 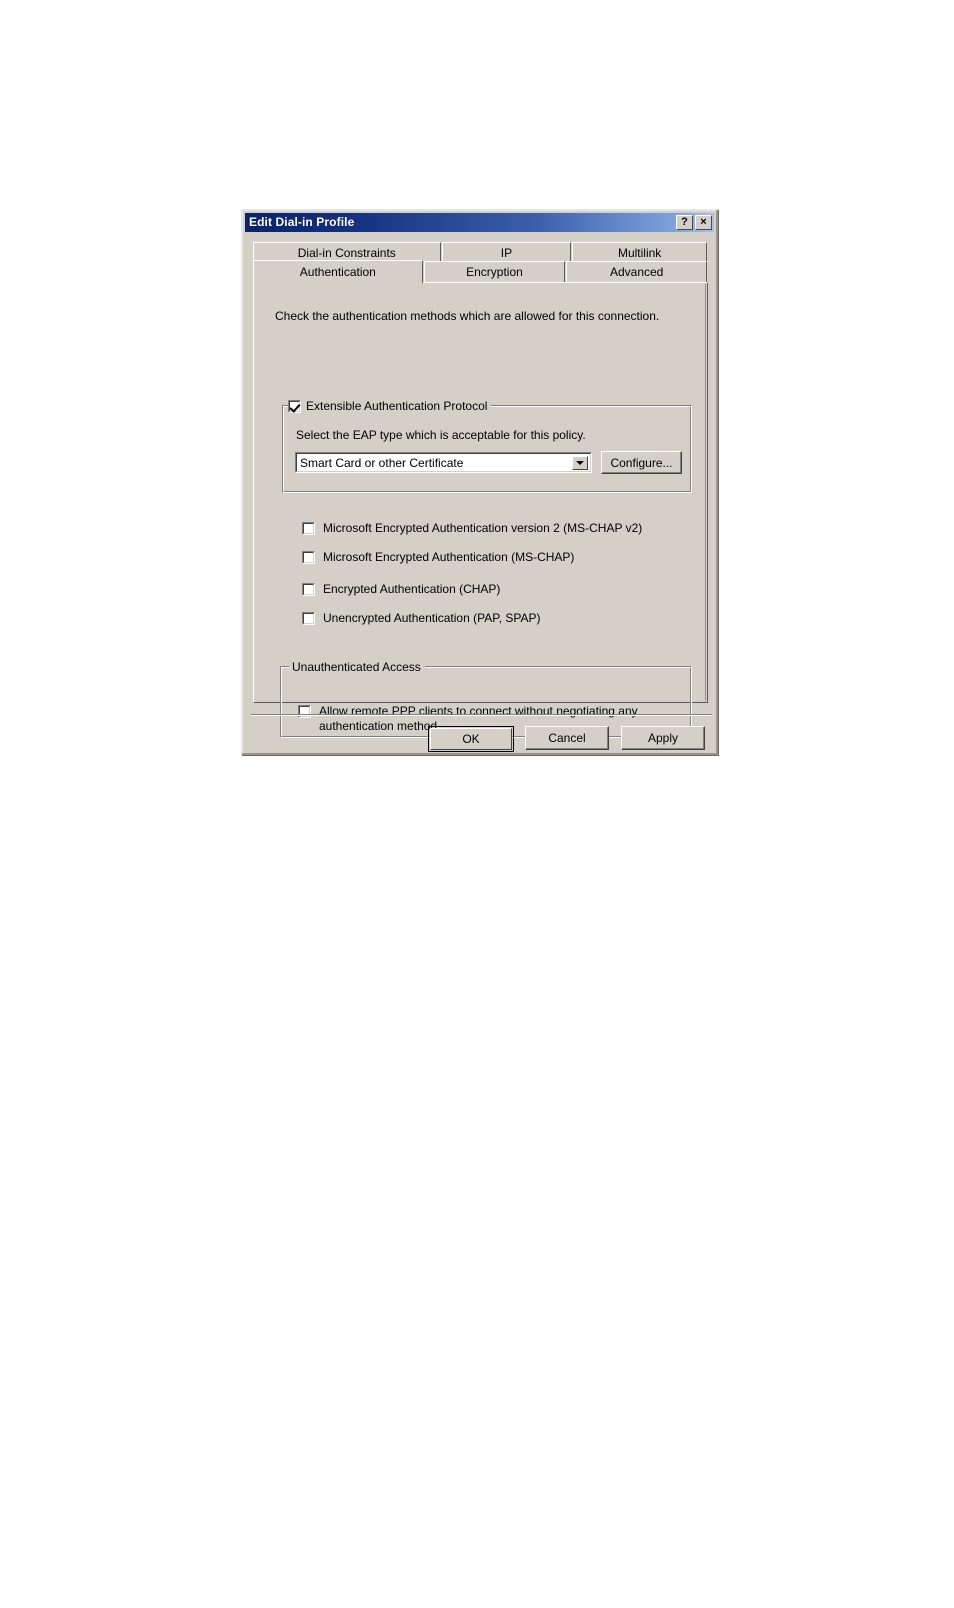 I want to click on eap-group-legend: Extensible Authentication Protocol, so click(x=390, y=406).